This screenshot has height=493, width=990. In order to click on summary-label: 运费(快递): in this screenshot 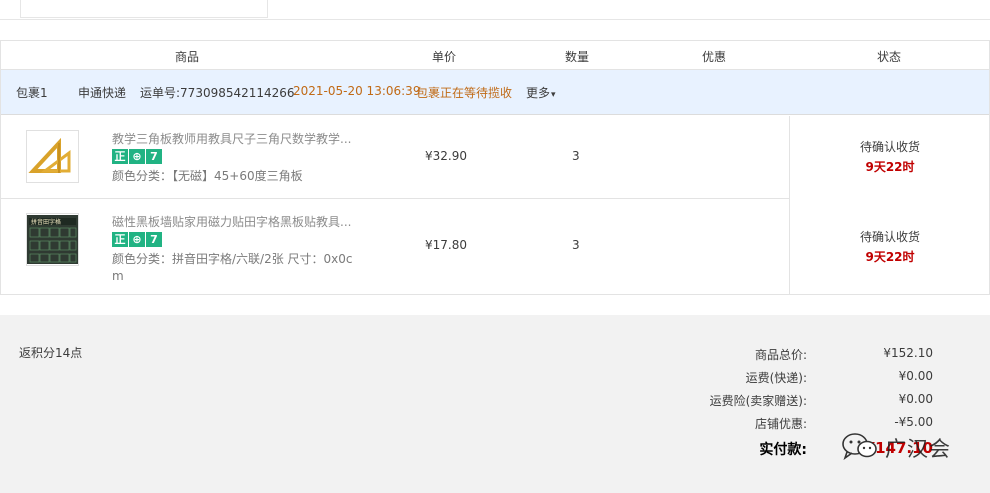, I will do `click(776, 378)`.